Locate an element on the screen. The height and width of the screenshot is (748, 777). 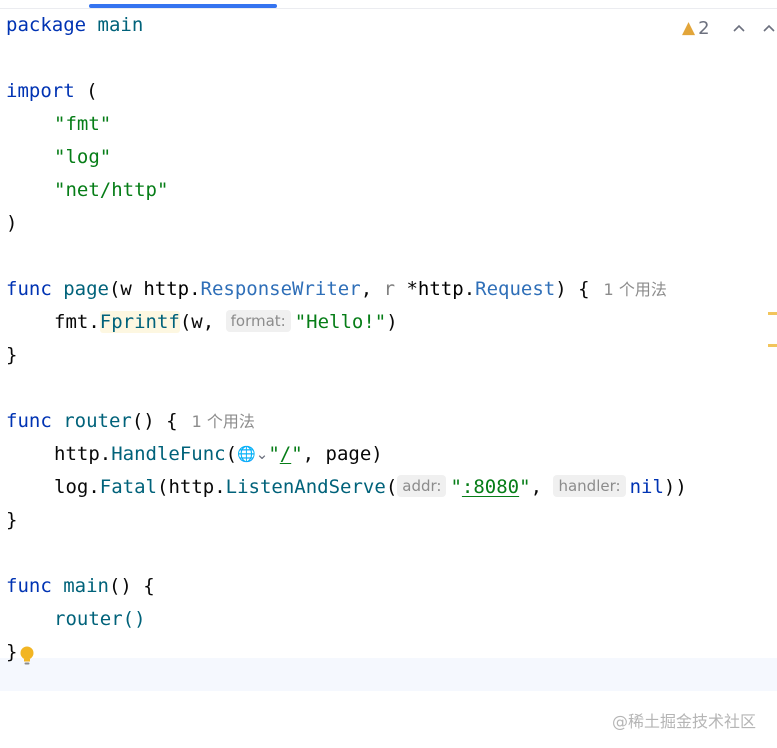
type-name: Request is located at coordinates (515, 289).